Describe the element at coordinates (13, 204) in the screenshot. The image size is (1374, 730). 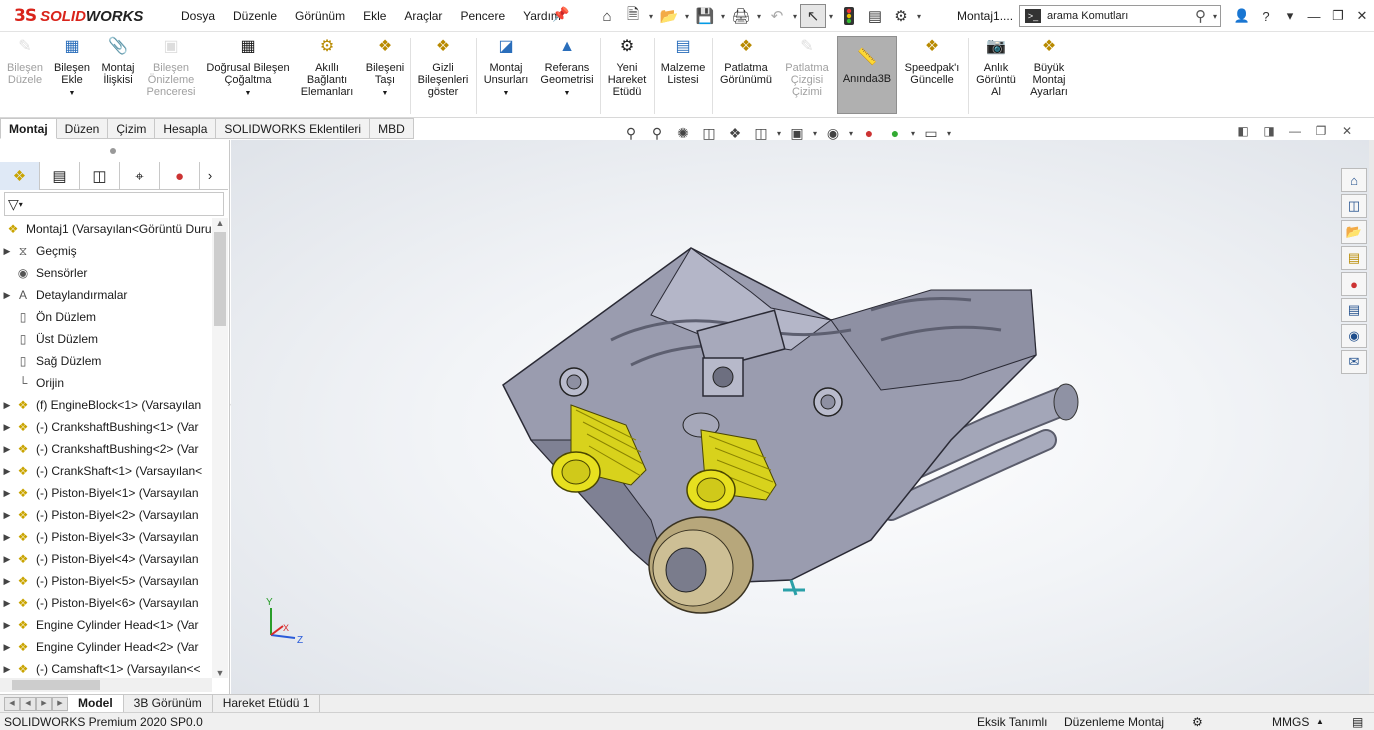
I see `filter-icon: ▽` at that location.